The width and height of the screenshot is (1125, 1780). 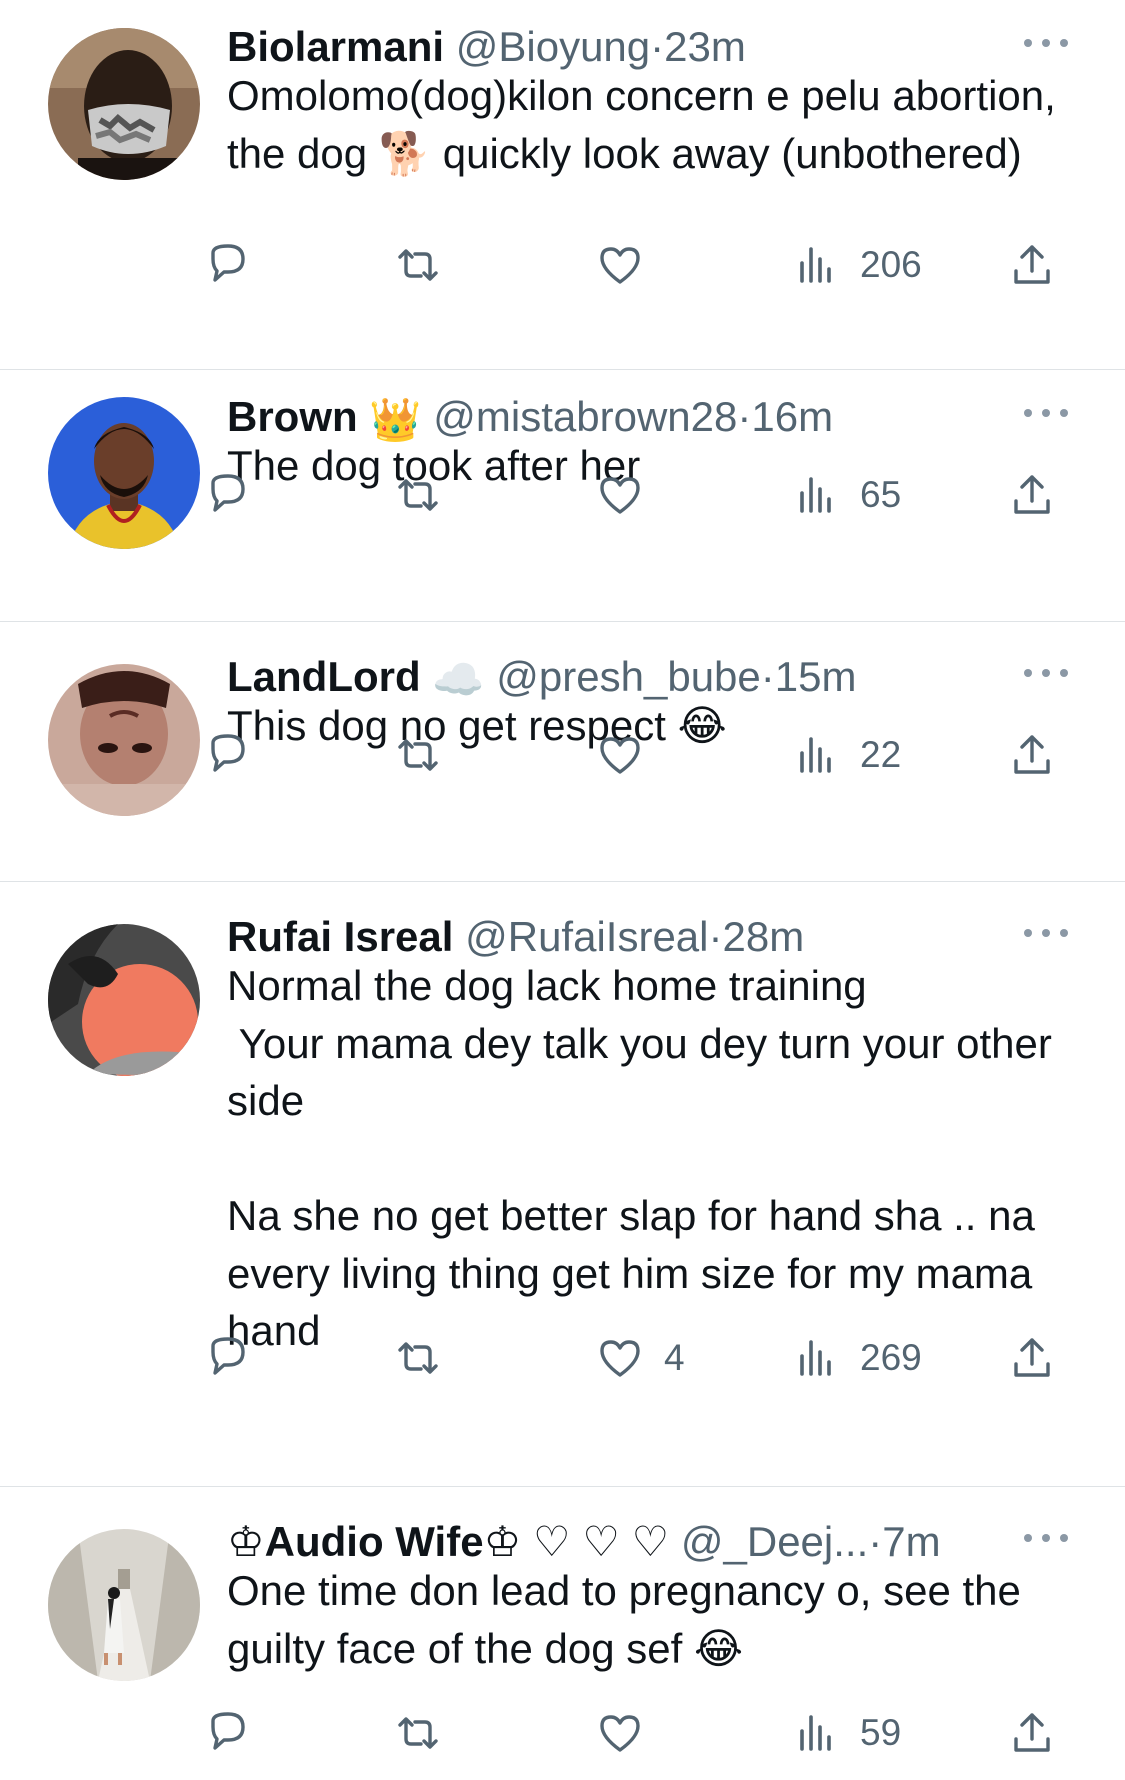 I want to click on views-button: 206, so click(x=857, y=265).